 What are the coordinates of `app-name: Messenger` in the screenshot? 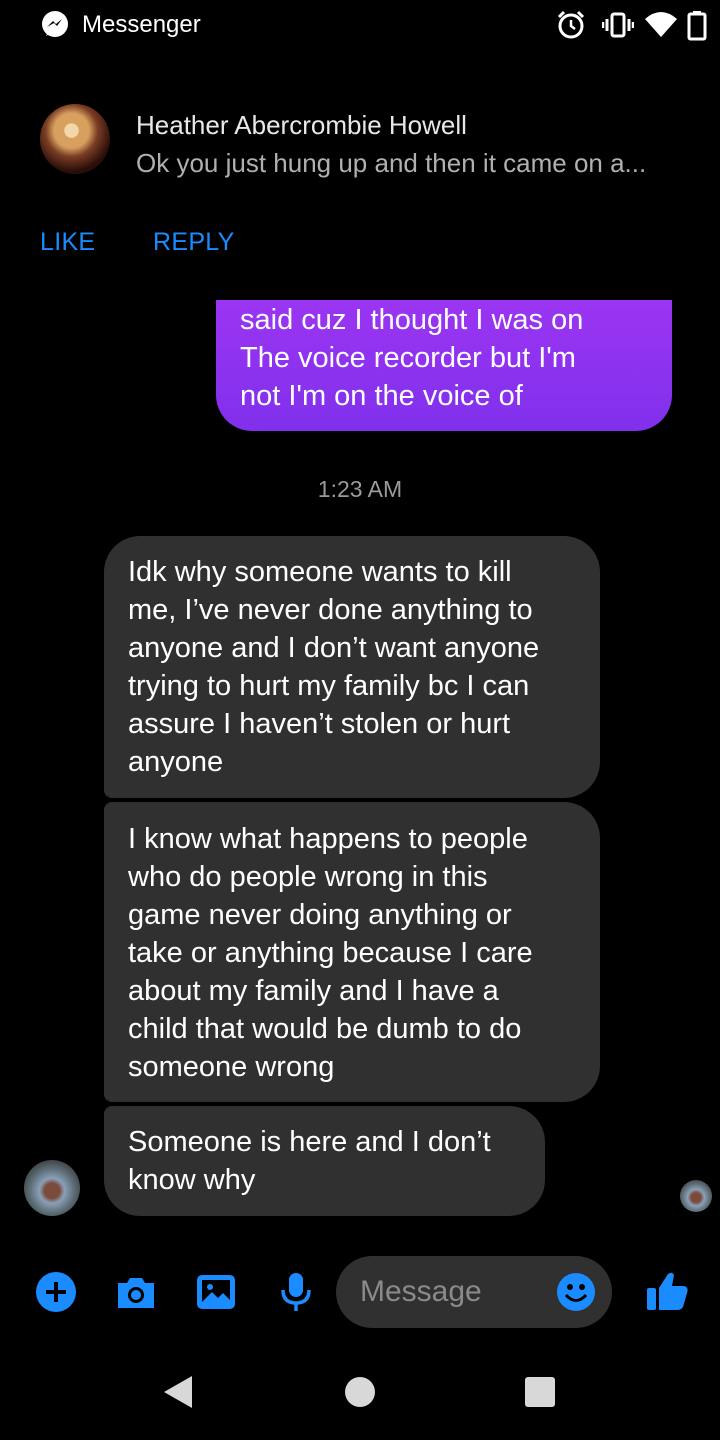 It's located at (141, 24).